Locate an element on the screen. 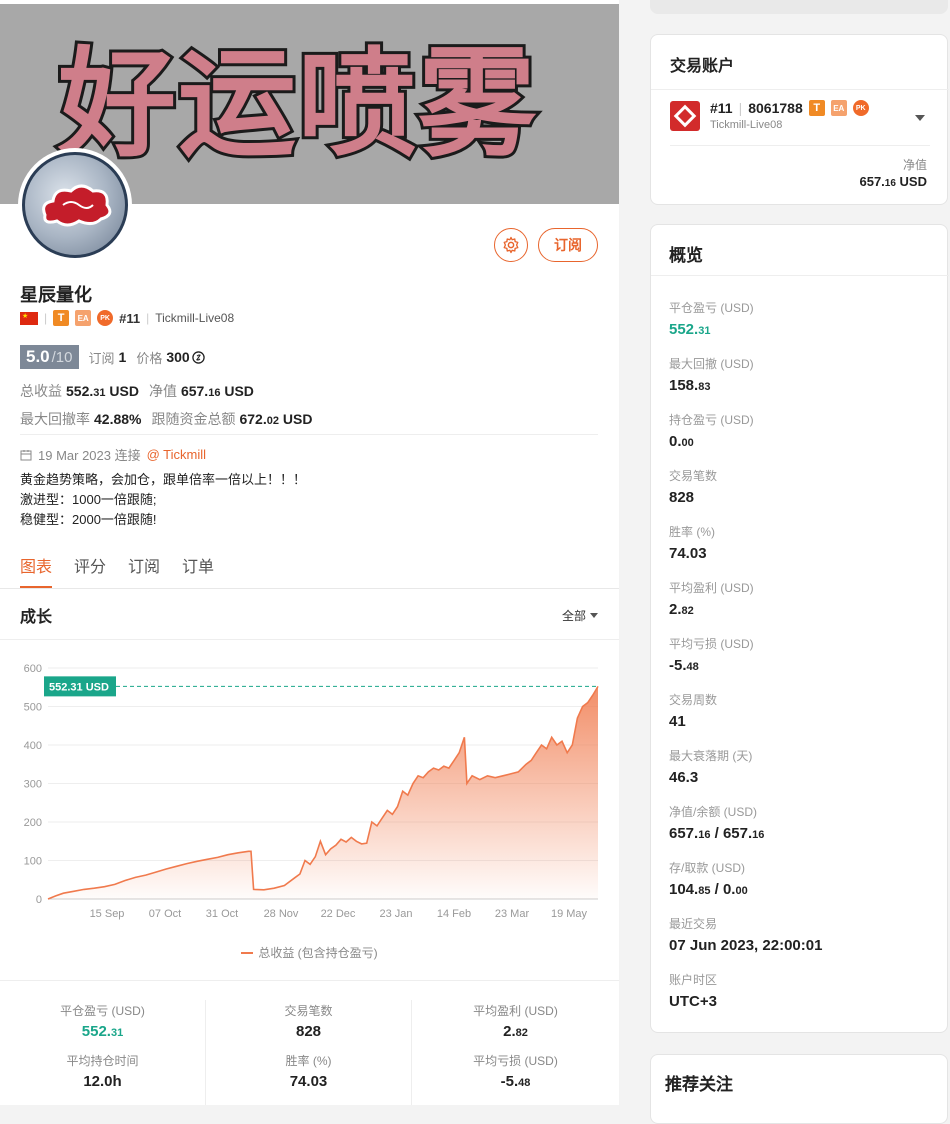 The height and width of the screenshot is (1124, 950). overview-label: 净值/余额 (USD) is located at coordinates (713, 812).